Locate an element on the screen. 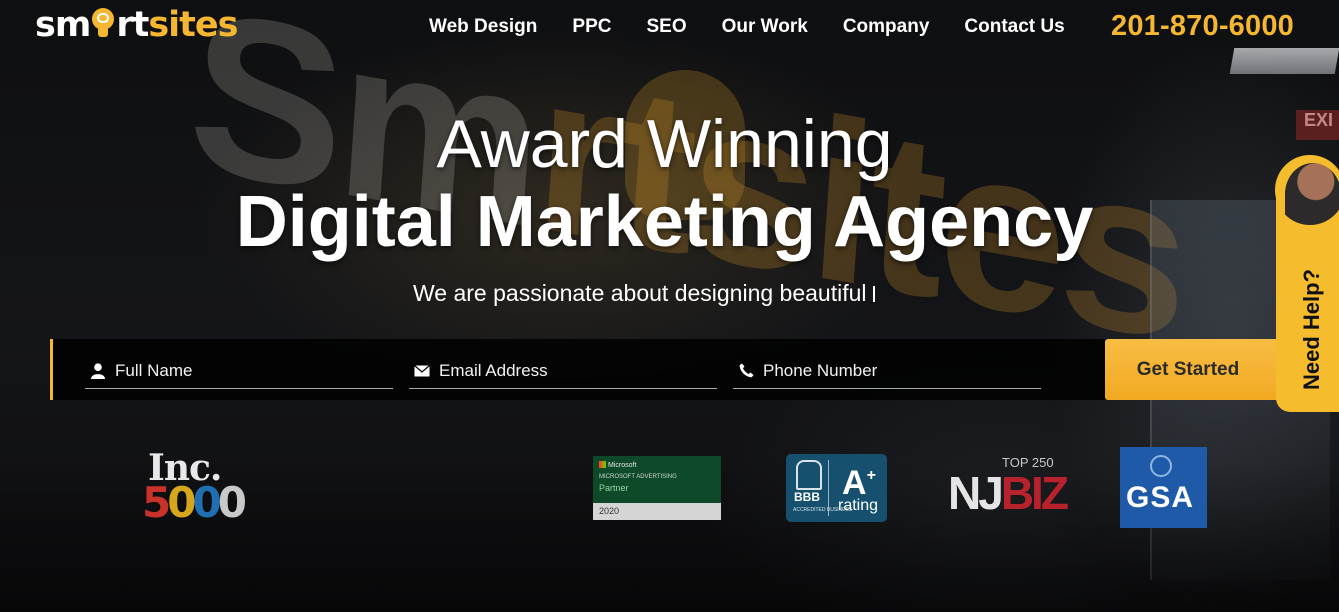 The image size is (1339, 612). logo-text-sites: sites is located at coordinates (193, 25).